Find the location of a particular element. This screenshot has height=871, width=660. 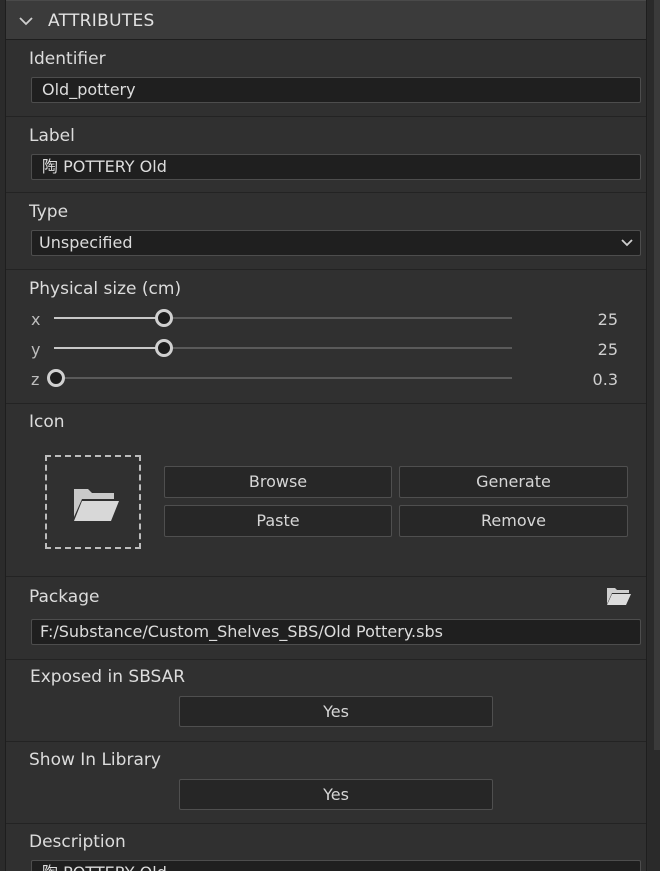

section-title: ATTRIBUTES is located at coordinates (101, 21).